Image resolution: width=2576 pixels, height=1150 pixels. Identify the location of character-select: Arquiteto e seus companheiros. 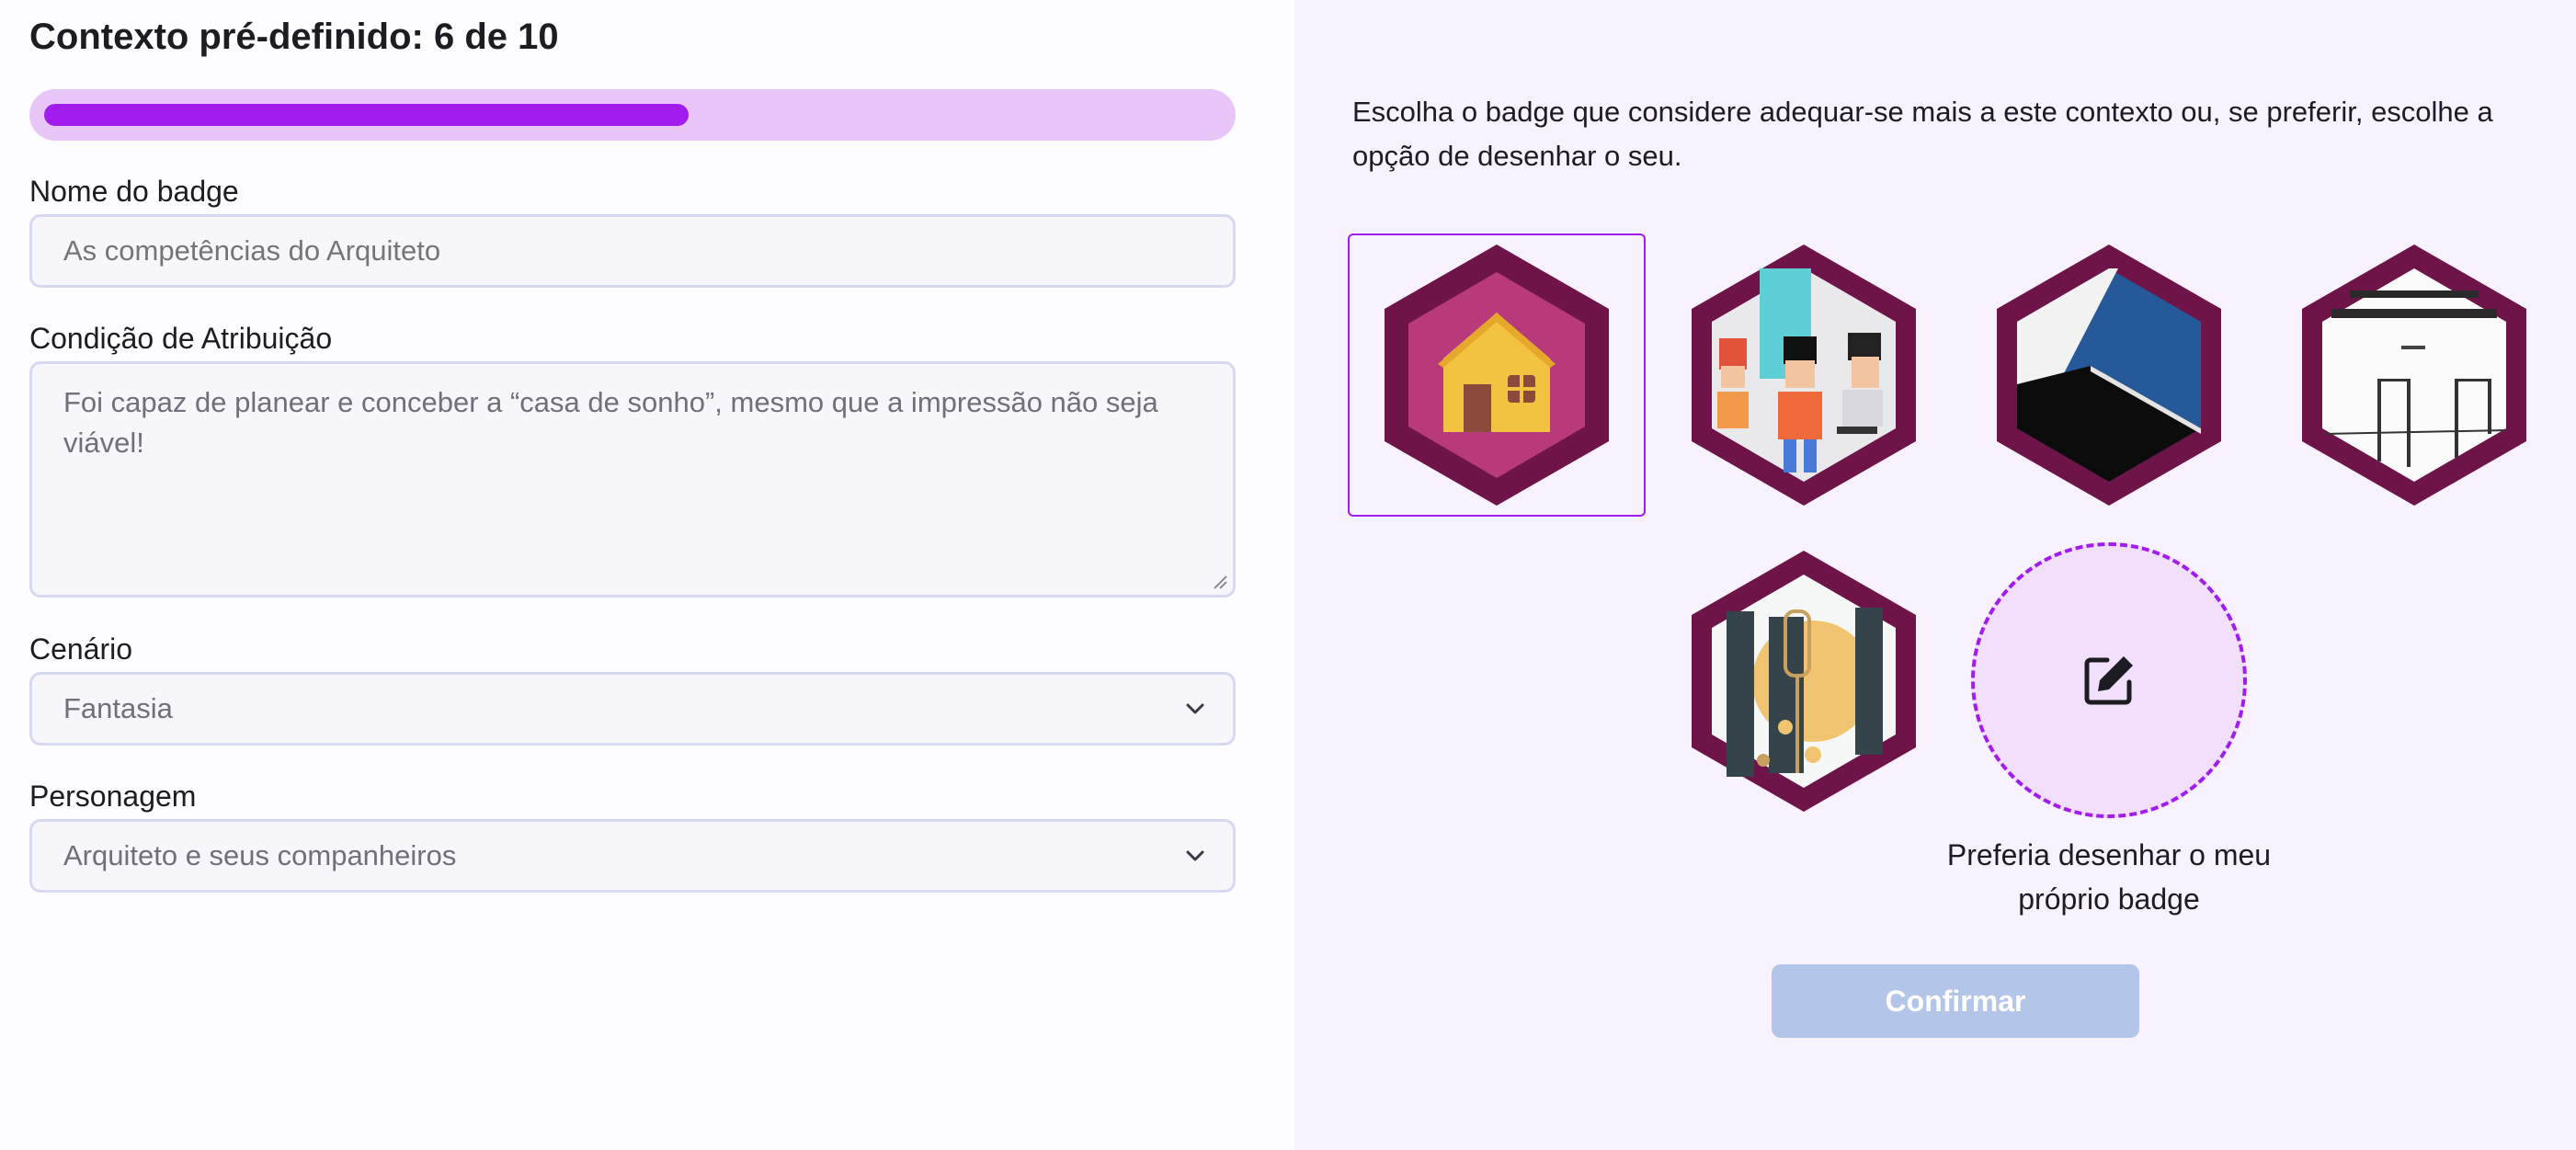
(632, 856).